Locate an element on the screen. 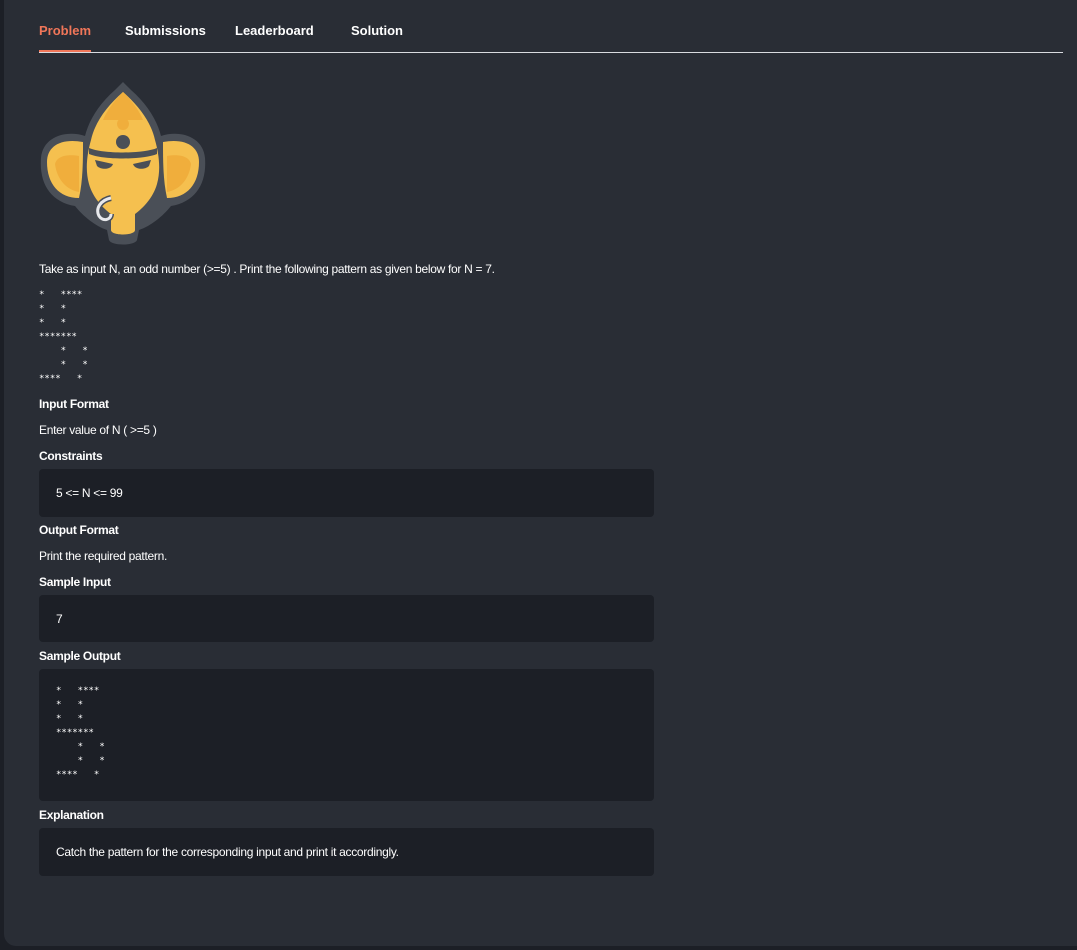 This screenshot has width=1077, height=950. ganesha-logo-icon is located at coordinates (123, 164).